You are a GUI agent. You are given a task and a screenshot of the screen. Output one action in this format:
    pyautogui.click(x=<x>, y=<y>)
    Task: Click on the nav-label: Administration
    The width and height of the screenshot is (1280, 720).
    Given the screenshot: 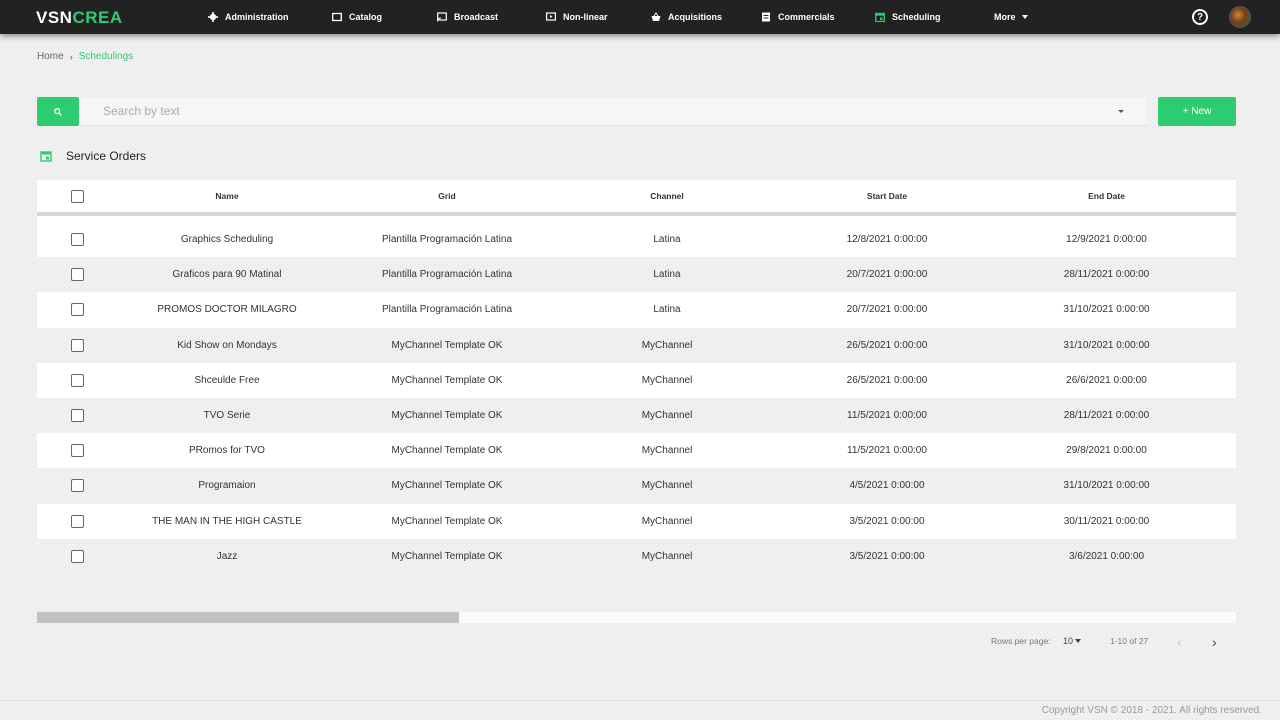 What is the action you would take?
    pyautogui.click(x=257, y=17)
    